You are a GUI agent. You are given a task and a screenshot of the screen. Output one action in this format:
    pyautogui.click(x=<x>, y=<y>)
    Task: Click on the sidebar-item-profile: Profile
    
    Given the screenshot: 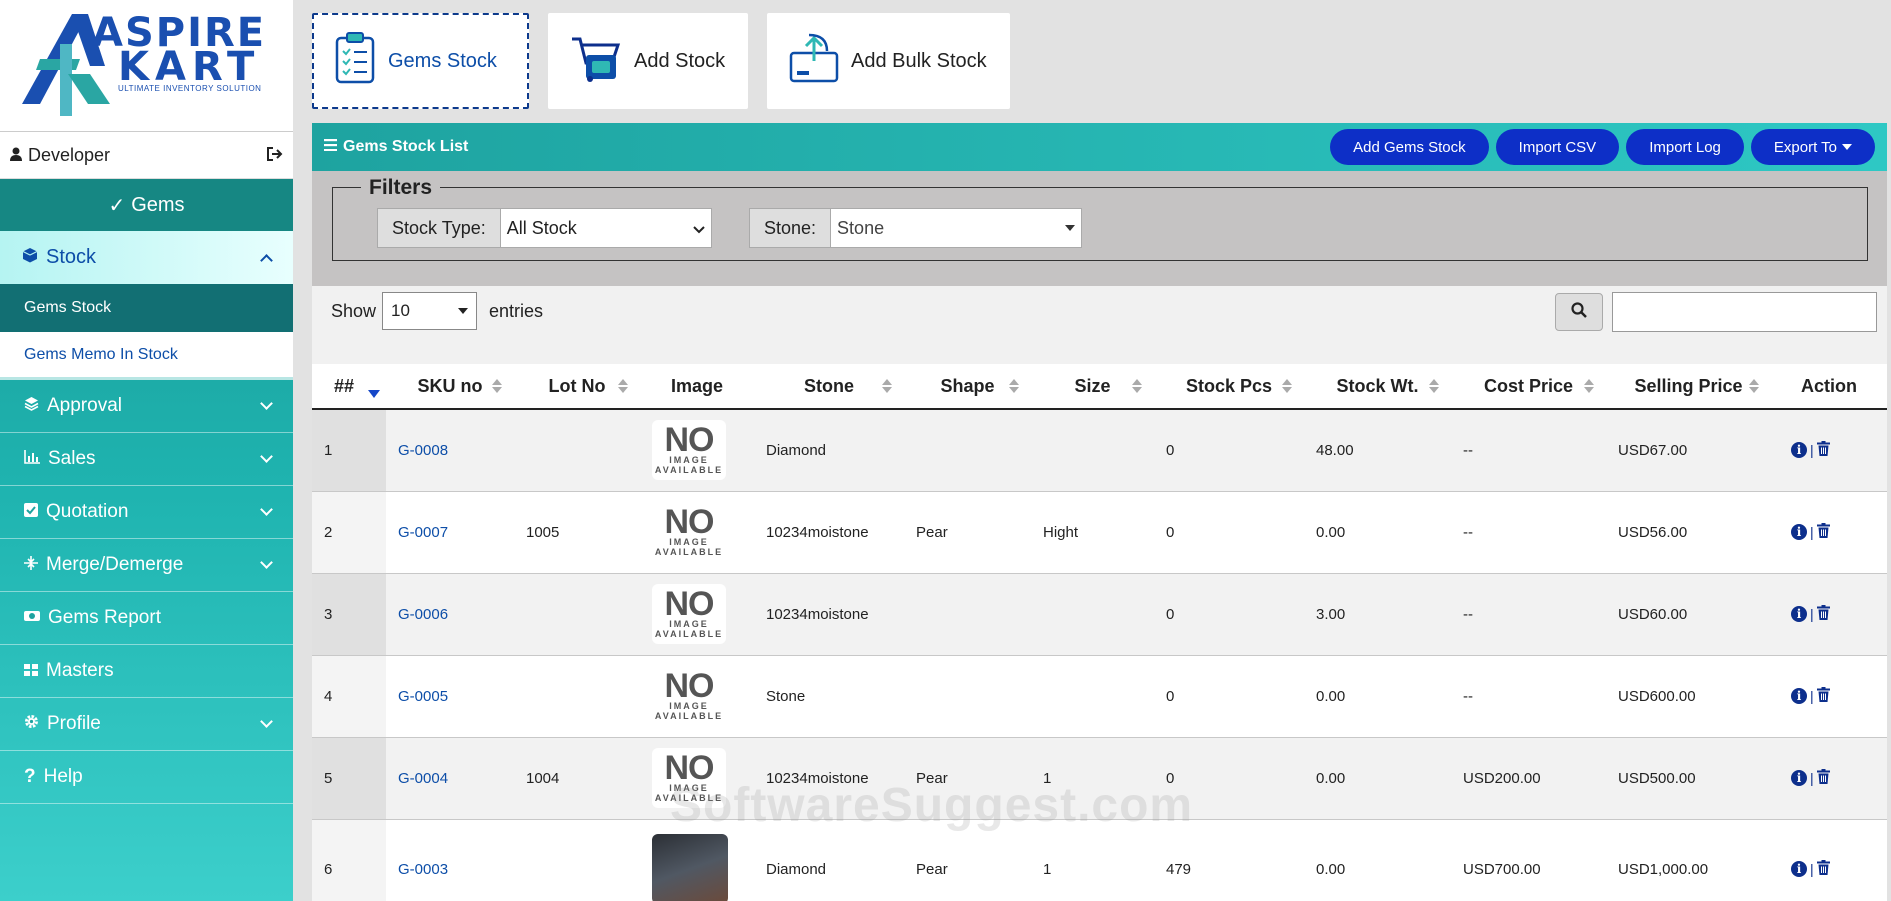 What is the action you would take?
    pyautogui.click(x=146, y=724)
    